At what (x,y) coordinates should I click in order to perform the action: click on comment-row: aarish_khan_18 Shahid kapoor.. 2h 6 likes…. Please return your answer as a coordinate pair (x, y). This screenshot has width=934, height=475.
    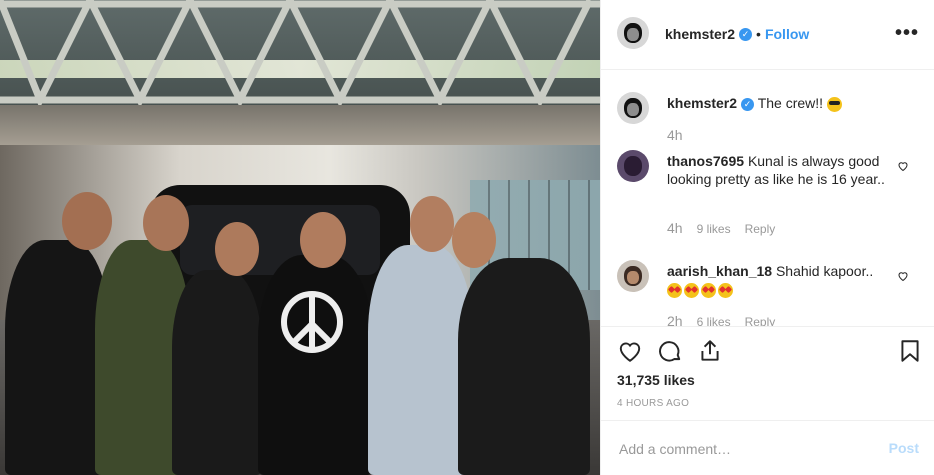
    Looking at the image, I should click on (767, 293).